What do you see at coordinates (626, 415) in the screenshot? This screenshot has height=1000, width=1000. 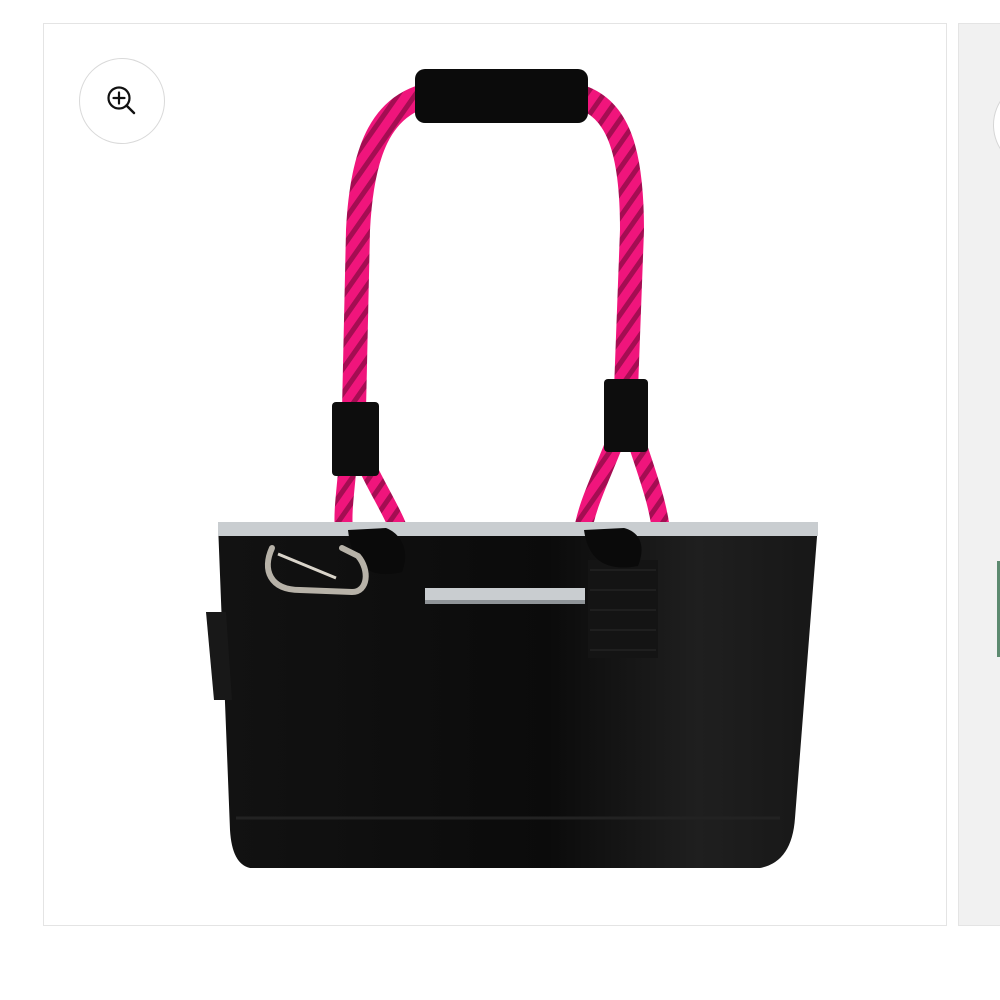 I see `rope-sleeve-right` at bounding box center [626, 415].